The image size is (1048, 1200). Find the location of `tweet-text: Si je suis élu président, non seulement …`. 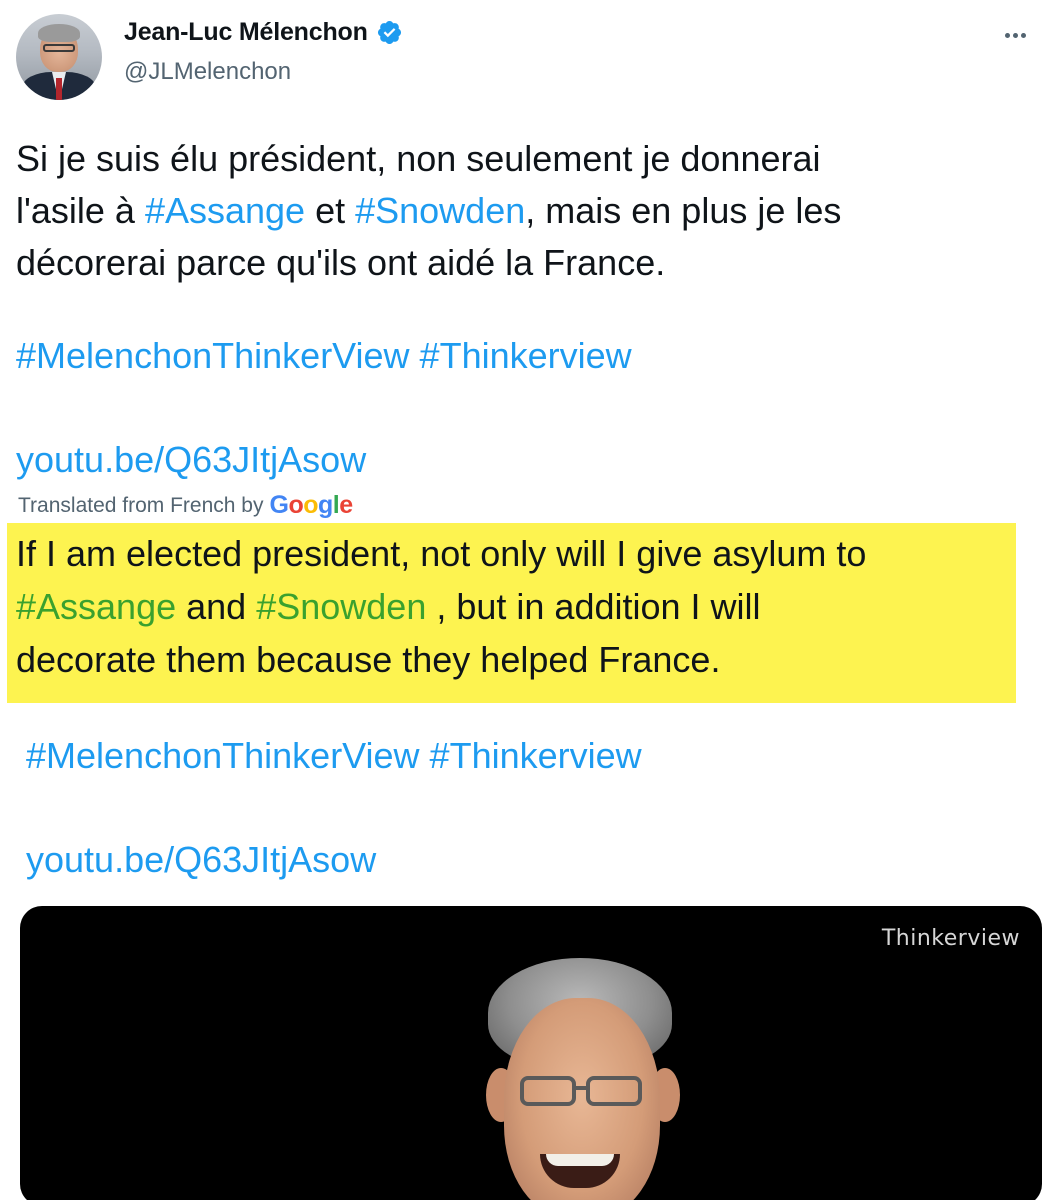

tweet-text: Si je suis élu président, non seulement … is located at coordinates (521, 211).